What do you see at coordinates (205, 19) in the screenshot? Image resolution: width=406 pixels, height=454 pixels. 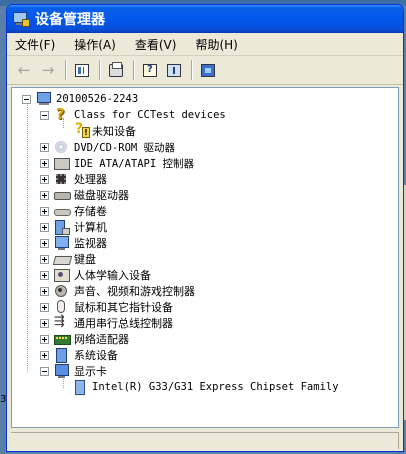 I see `title-bar: 设备管理器` at bounding box center [205, 19].